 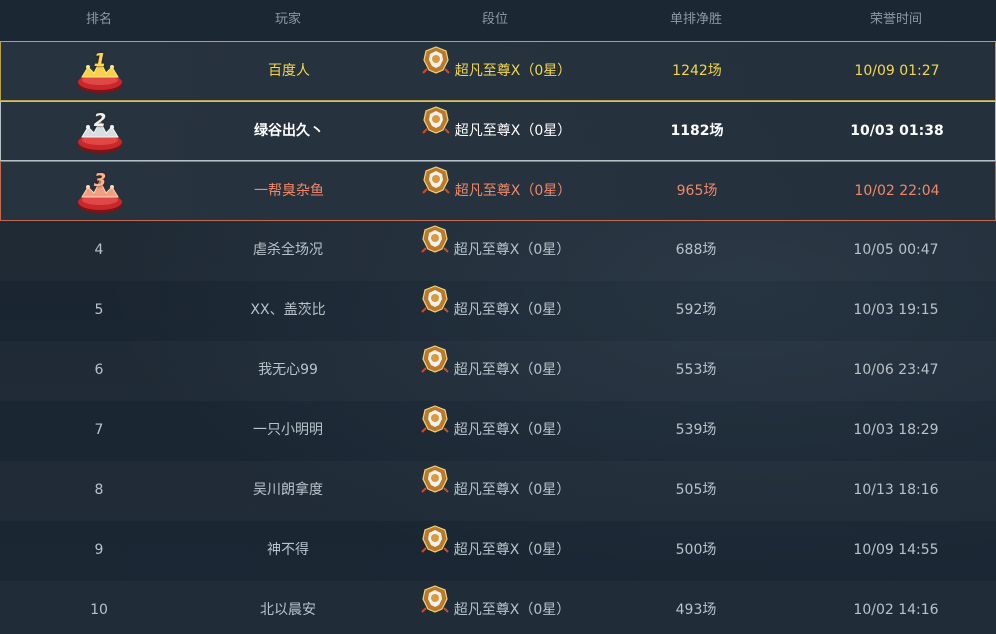 What do you see at coordinates (288, 250) in the screenshot?
I see `player-name: 虐杀全场况` at bounding box center [288, 250].